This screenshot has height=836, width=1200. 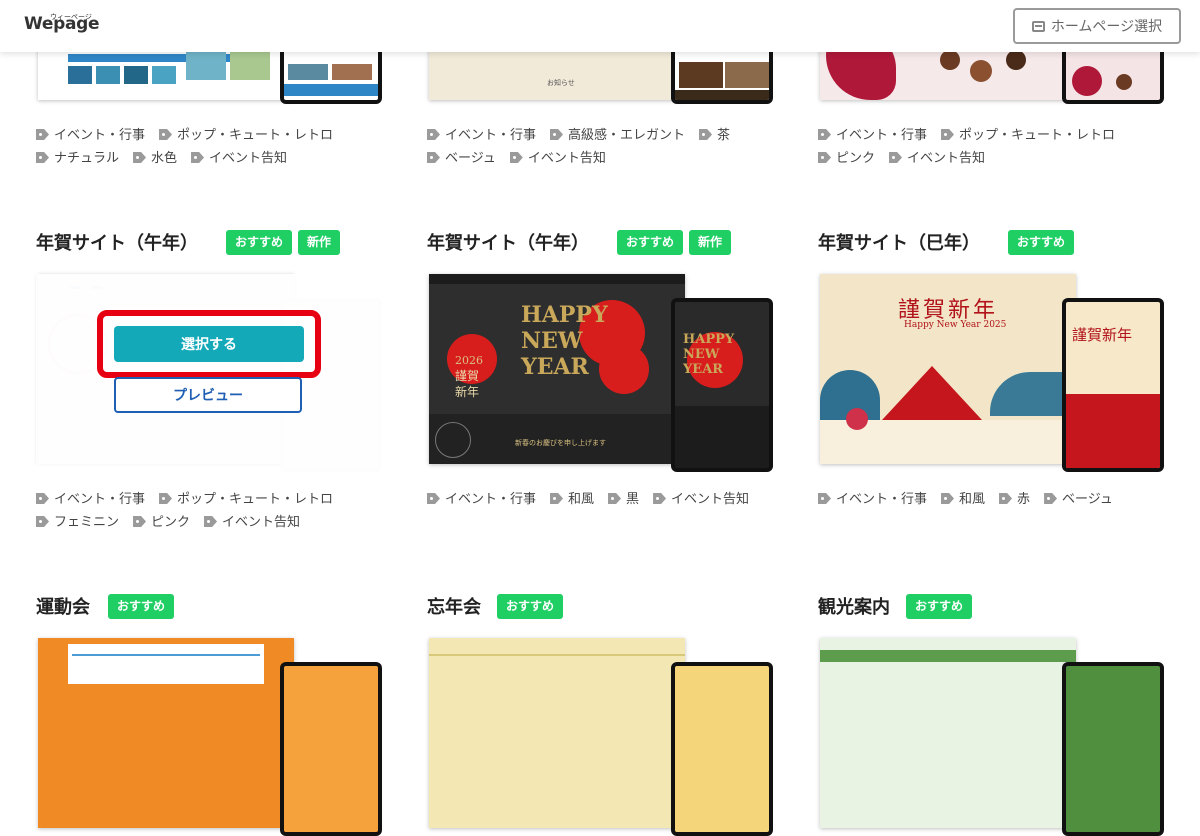 I want to click on homepage-select-label: ホームページ選択, so click(x=1106, y=27).